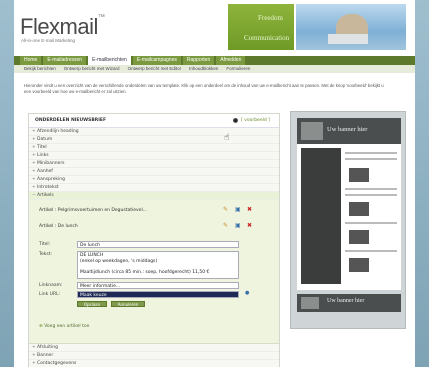 The height and width of the screenshot is (367, 429). What do you see at coordinates (128, 304) in the screenshot?
I see `cancel-button: Annuleren` at bounding box center [128, 304].